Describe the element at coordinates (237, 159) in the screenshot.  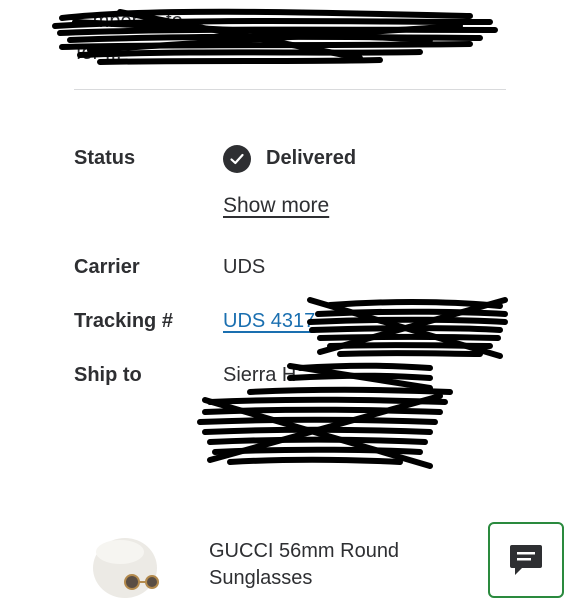
I see `check-circle-icon` at that location.